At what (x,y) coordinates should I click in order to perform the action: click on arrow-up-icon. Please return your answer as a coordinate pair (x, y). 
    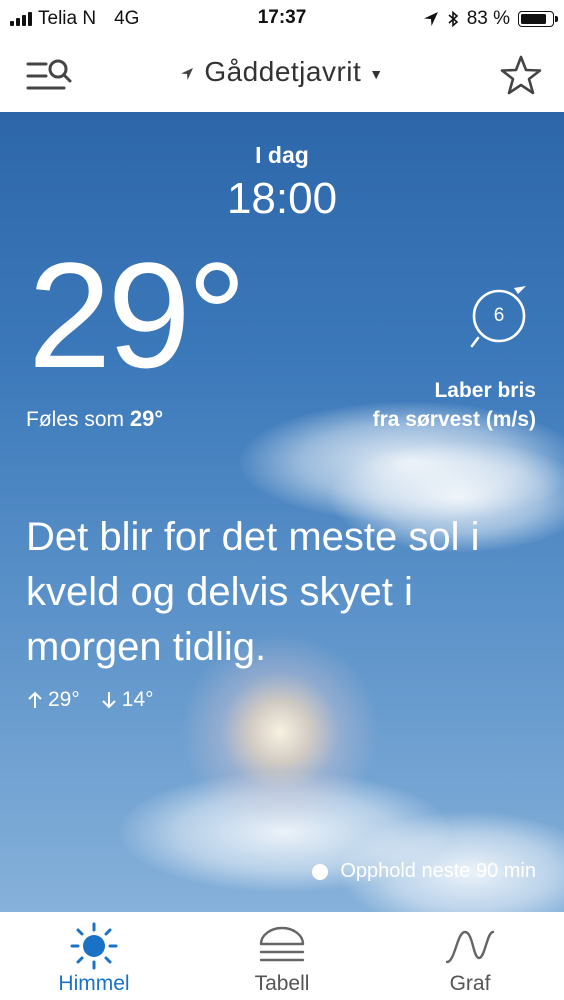
    Looking at the image, I should click on (35, 699).